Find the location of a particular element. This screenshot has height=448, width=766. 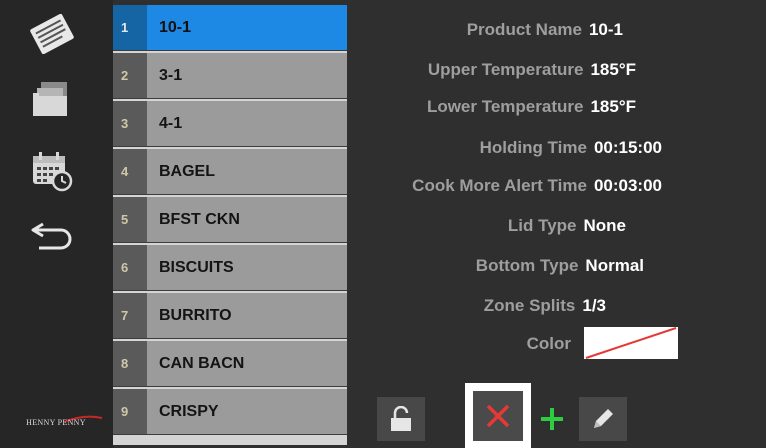

upper-temperature-label: Upper Temperature is located at coordinates (505, 69).